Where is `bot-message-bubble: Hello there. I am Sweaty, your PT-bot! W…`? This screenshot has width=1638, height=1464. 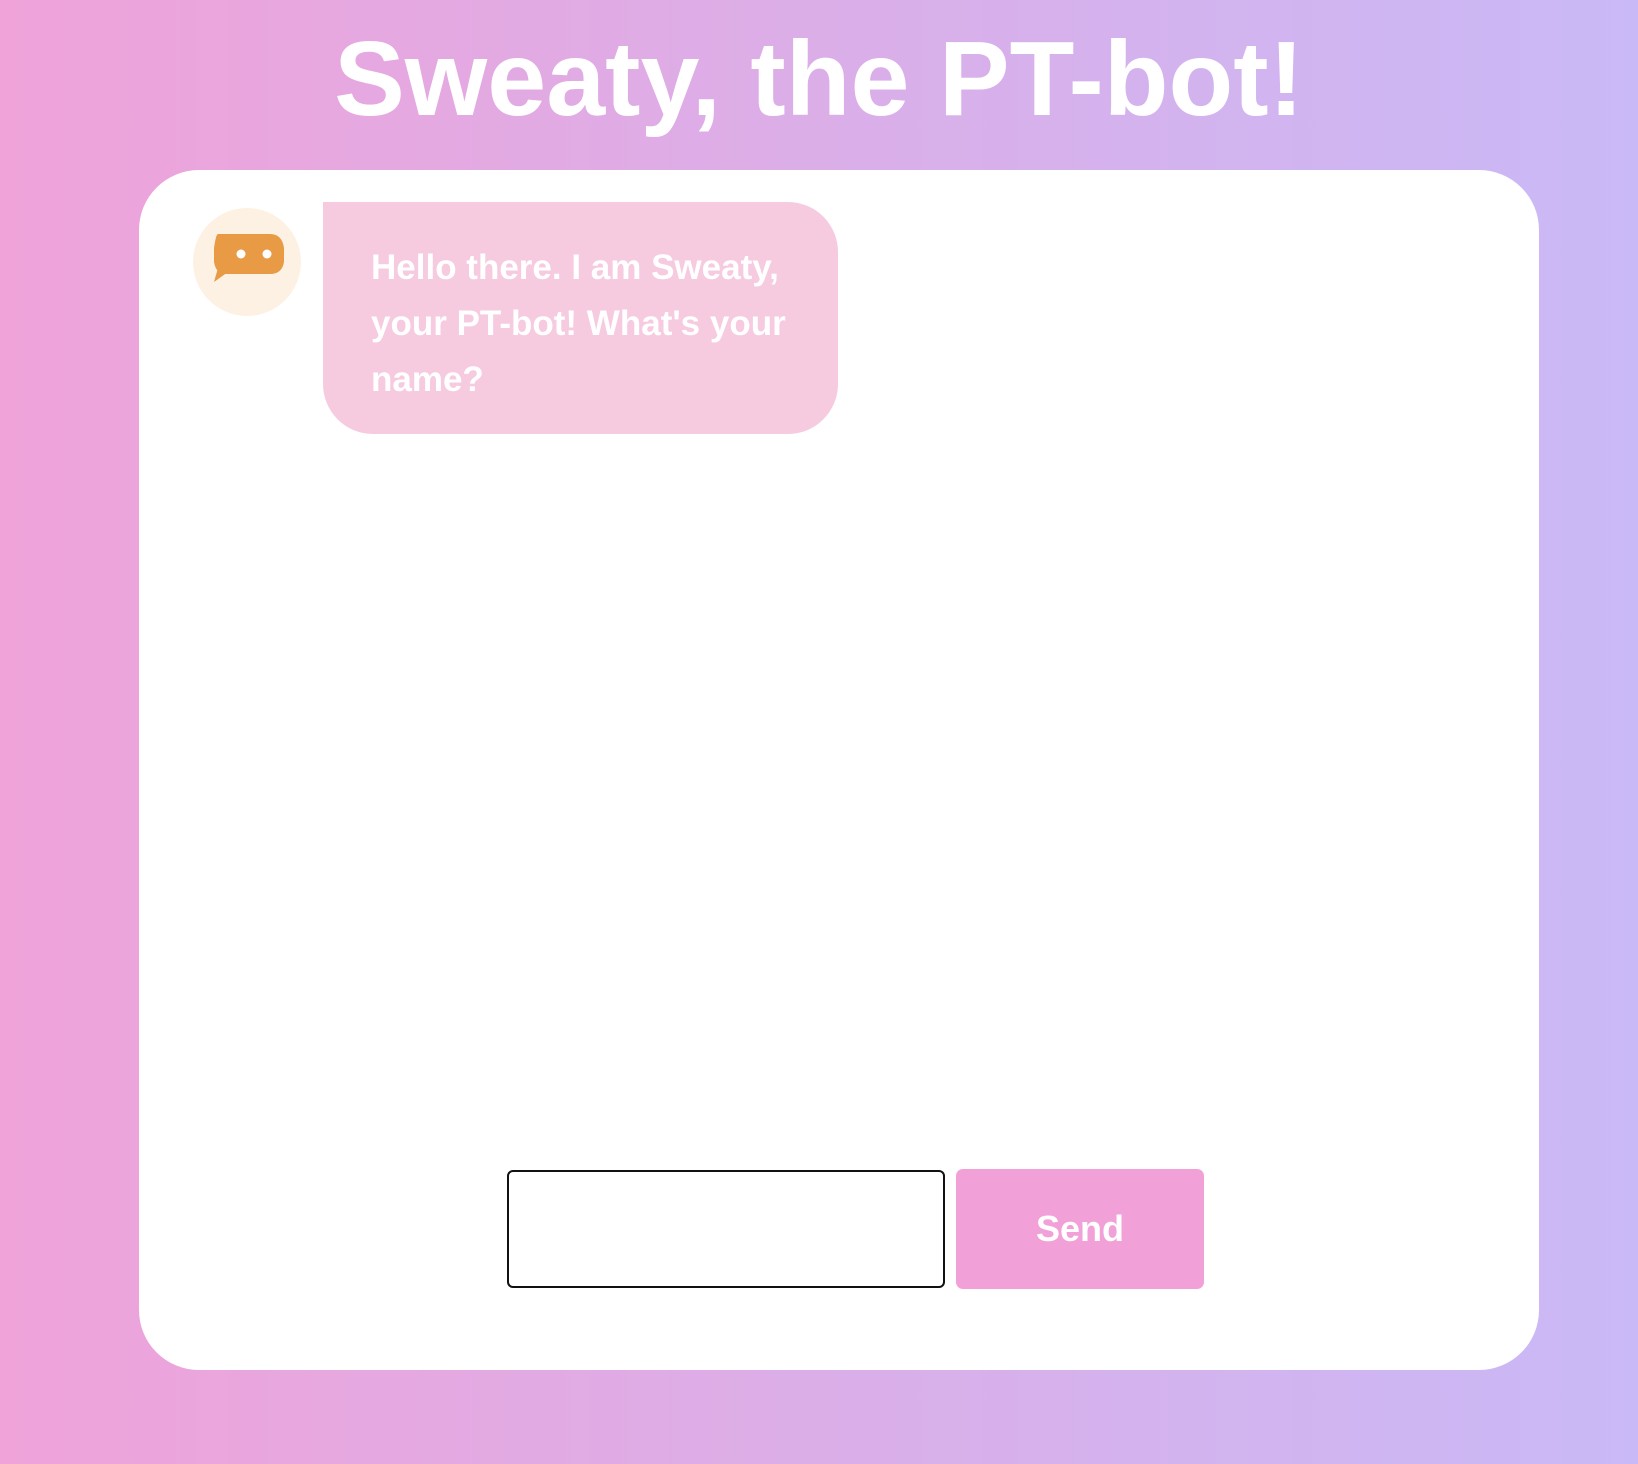
bot-message-bubble: Hello there. I am Sweaty, your PT-bot! W… is located at coordinates (580, 318).